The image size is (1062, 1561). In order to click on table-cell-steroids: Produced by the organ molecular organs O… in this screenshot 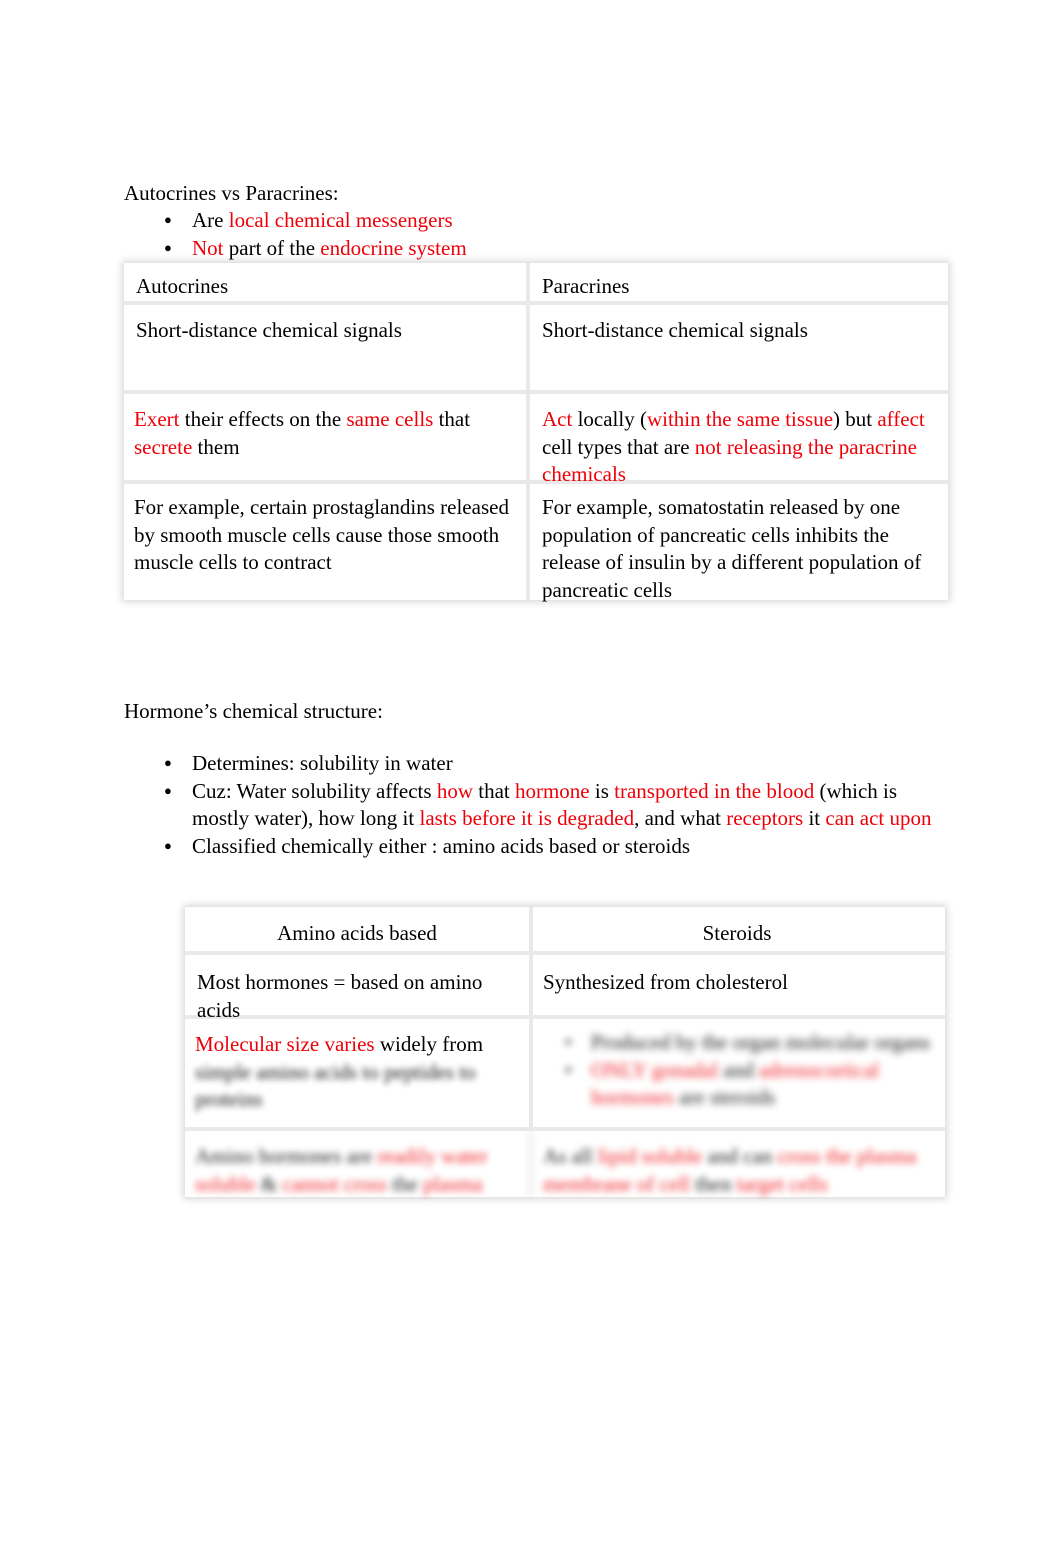, I will do `click(737, 1073)`.